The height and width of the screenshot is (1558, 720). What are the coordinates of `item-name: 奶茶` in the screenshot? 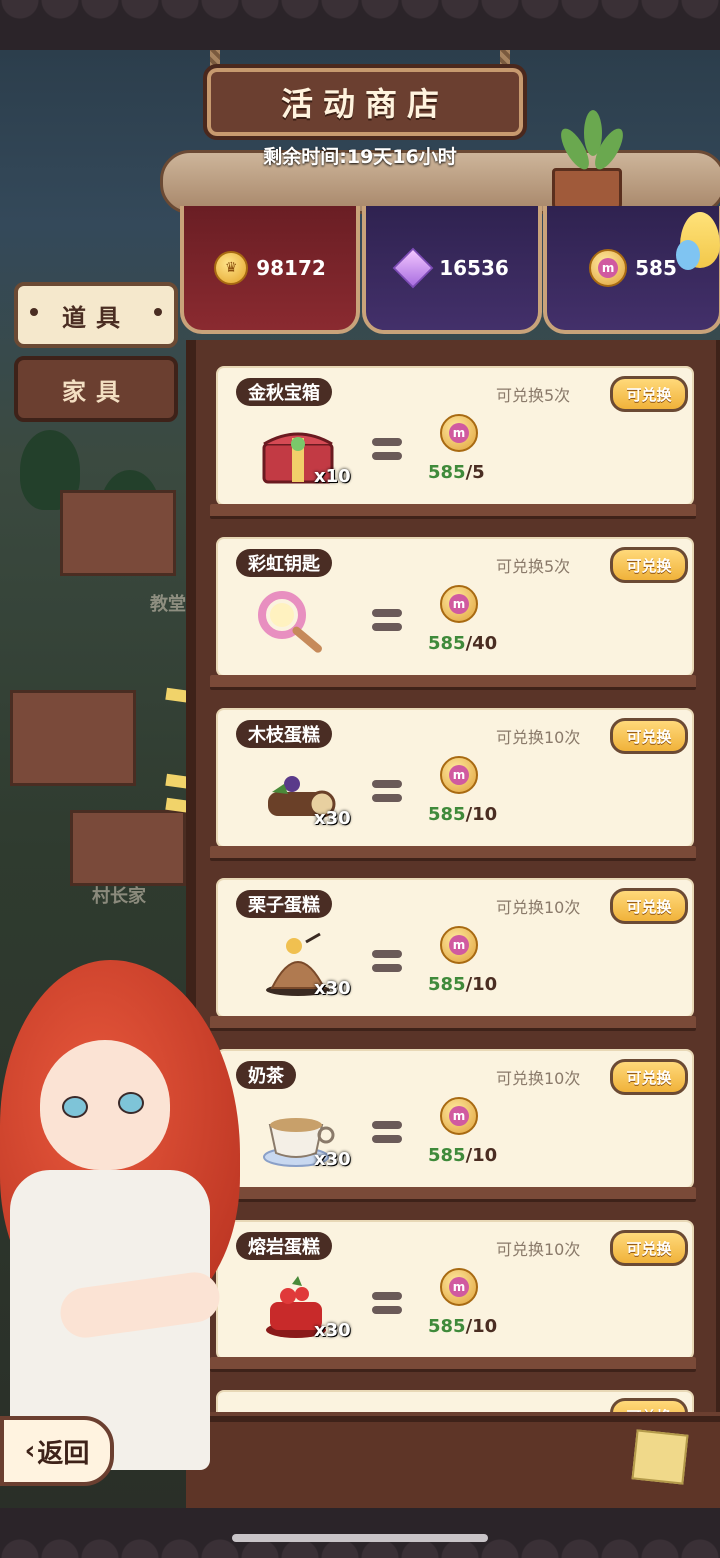 It's located at (266, 1075).